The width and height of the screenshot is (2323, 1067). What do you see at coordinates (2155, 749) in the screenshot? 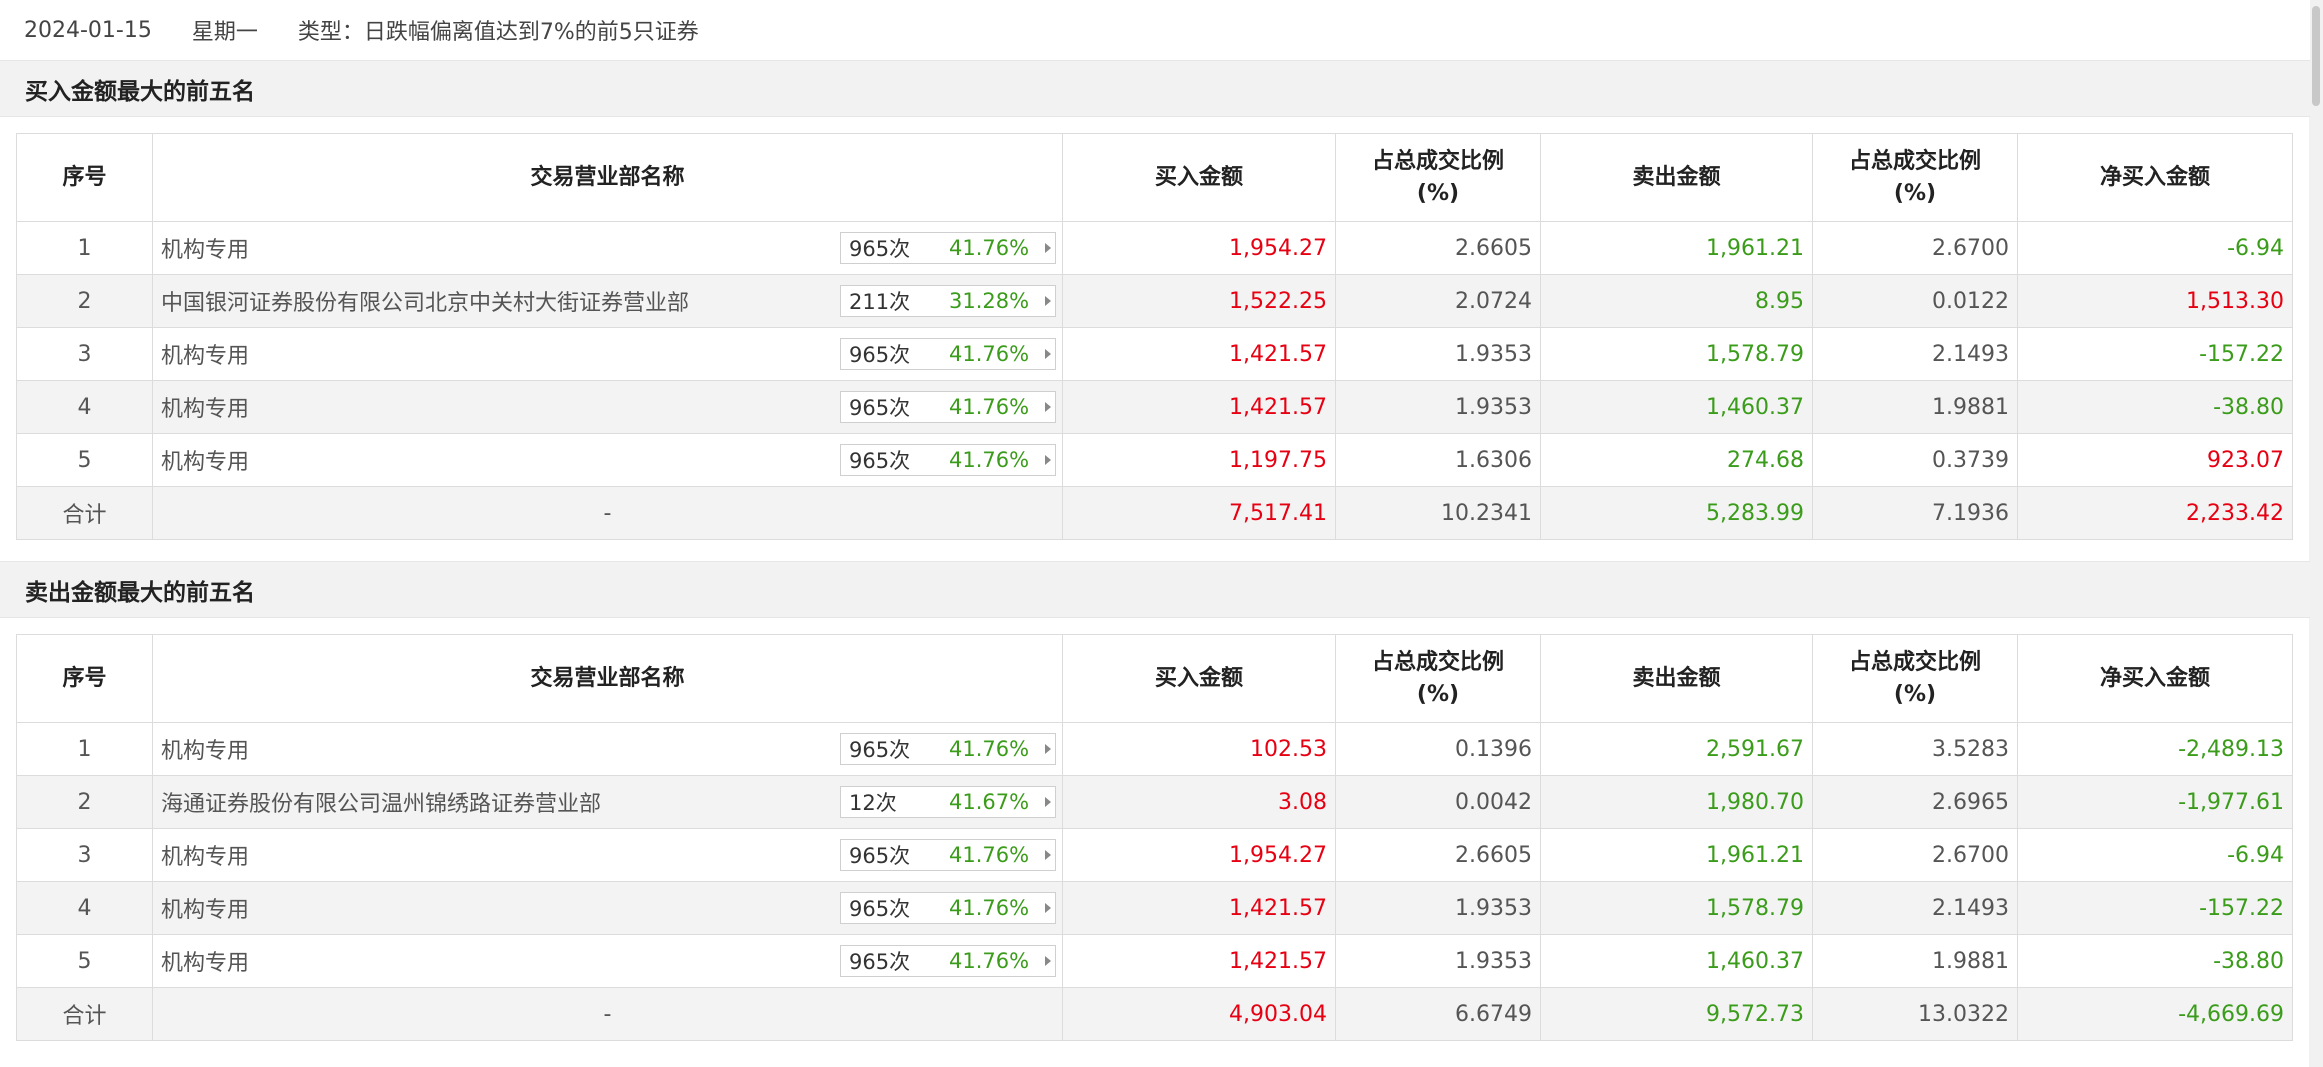
I see `net-buy-cell: -2,489.13` at bounding box center [2155, 749].